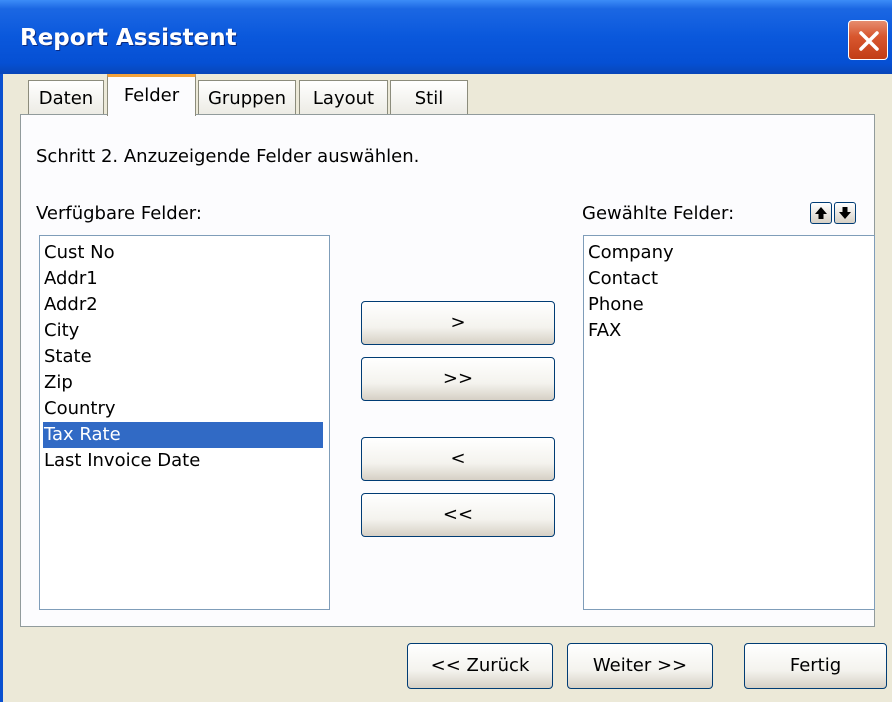 Image resolution: width=892 pixels, height=702 pixels. I want to click on close-button, so click(868, 40).